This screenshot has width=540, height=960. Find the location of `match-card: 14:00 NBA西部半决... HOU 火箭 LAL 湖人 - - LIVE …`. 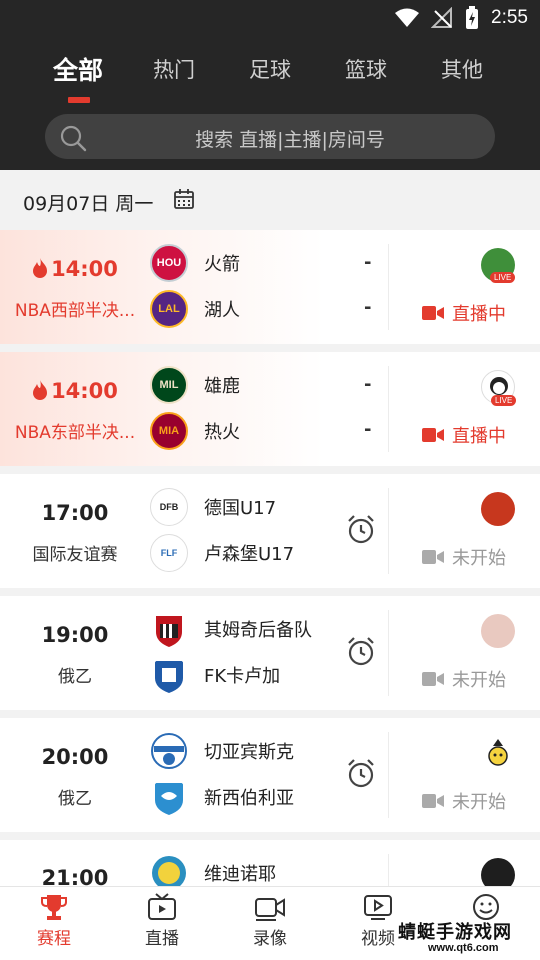

match-card: 14:00 NBA西部半决... HOU 火箭 LAL 湖人 - - LIVE … is located at coordinates (270, 287).